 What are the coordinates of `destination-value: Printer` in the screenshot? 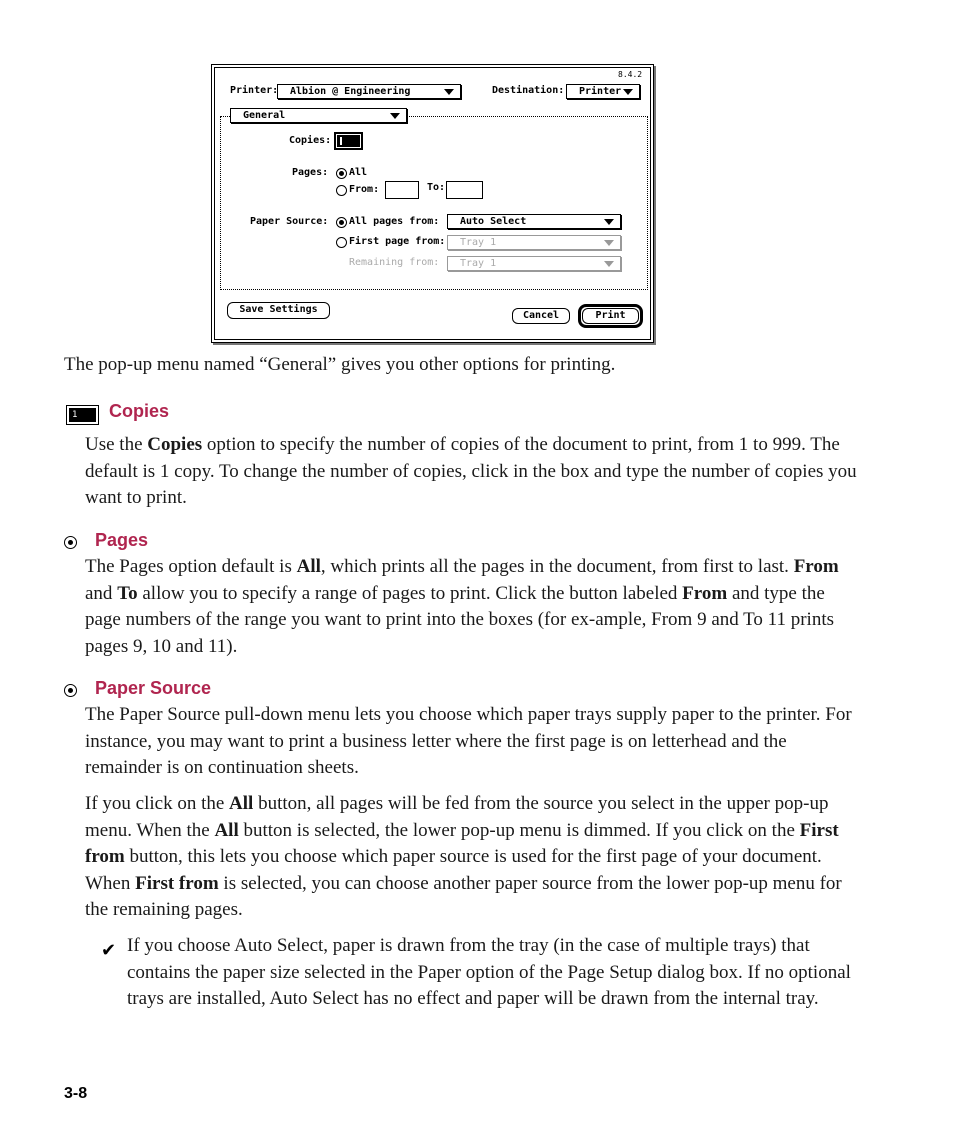 It's located at (600, 91).